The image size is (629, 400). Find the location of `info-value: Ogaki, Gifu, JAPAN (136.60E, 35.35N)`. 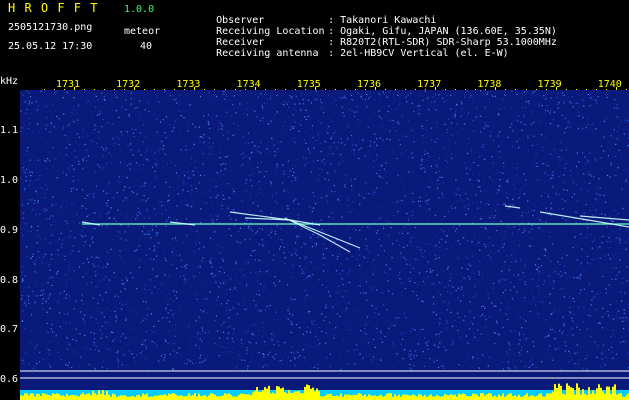

info-value: Ogaki, Gifu, JAPAN (136.60E, 35.35N) is located at coordinates (448, 31).